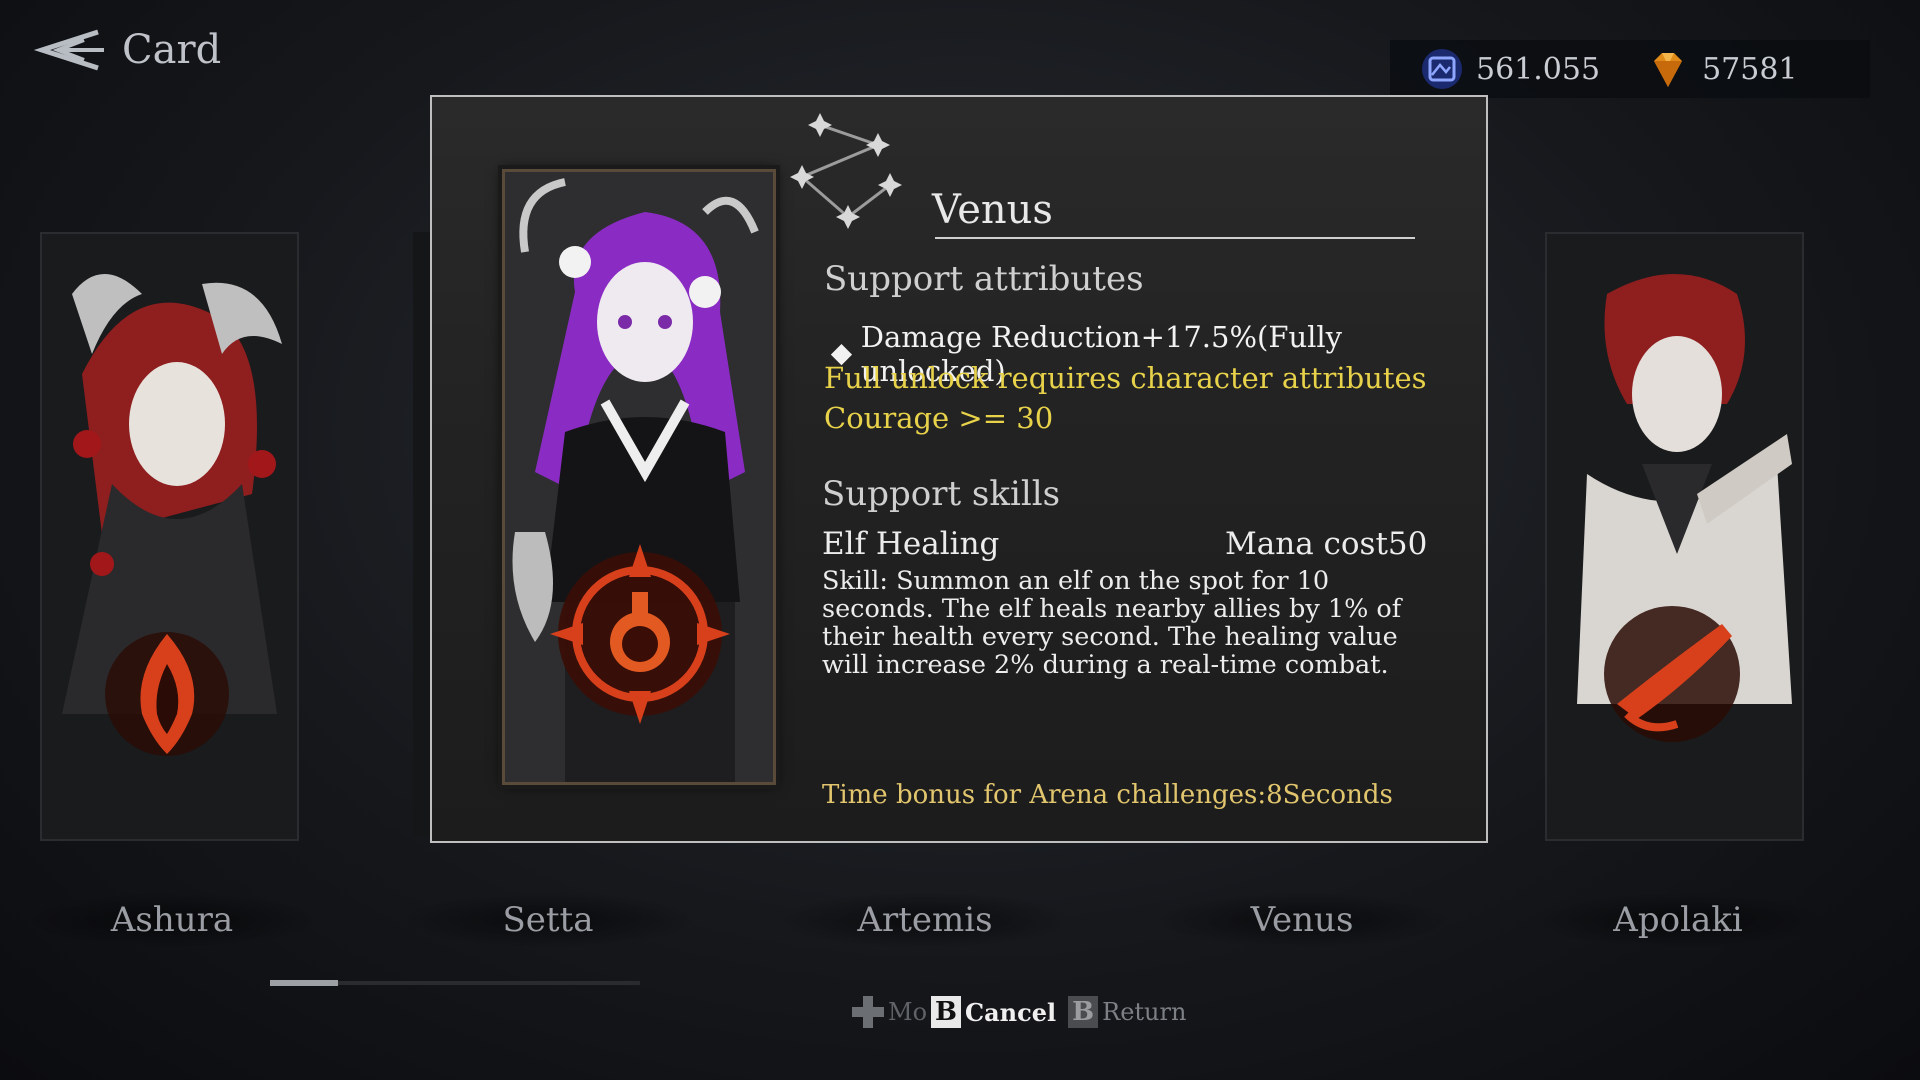  Describe the element at coordinates (1672, 674) in the screenshot. I see `sword-emblem-icon` at that location.